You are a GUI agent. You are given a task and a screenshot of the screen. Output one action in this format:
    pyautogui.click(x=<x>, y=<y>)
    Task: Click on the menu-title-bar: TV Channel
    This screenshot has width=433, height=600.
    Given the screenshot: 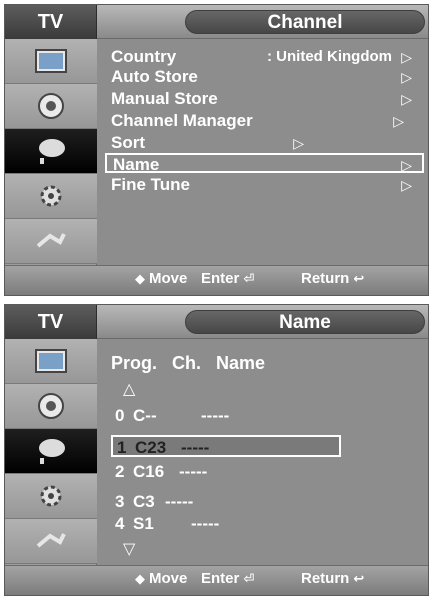 What is the action you would take?
    pyautogui.click(x=216, y=22)
    